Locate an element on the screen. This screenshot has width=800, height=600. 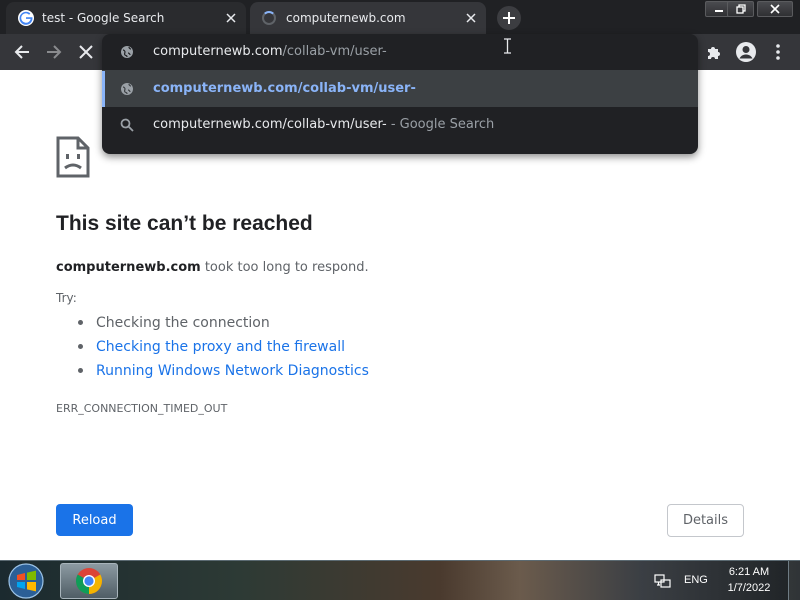
suggestion-query: computernewb.com/collab-vm/user- is located at coordinates (270, 124).